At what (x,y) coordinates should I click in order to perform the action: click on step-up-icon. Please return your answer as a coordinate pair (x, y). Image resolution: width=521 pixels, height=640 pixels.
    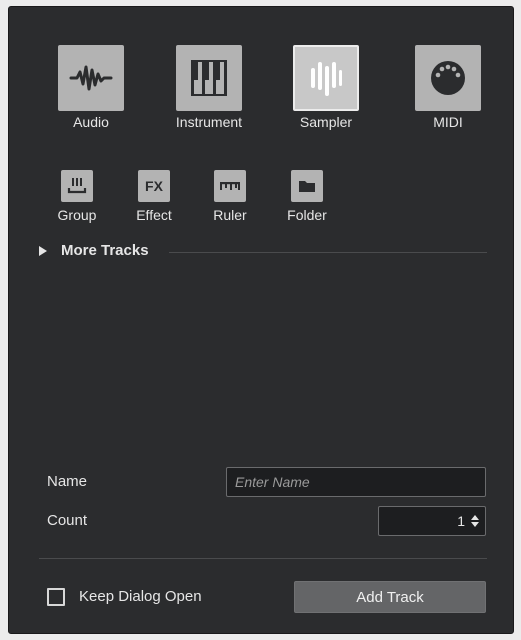
    Looking at the image, I should click on (475, 517).